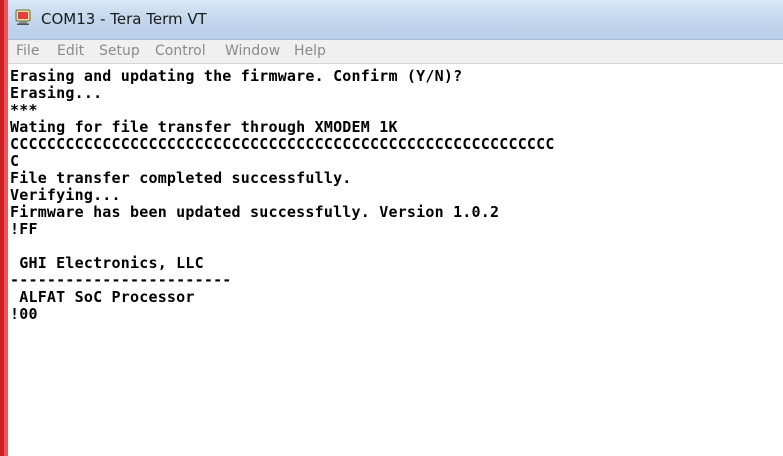 The image size is (783, 456). Describe the element at coordinates (395, 20) in the screenshot. I see `title-bar: COM13 - Tera Term VT` at that location.